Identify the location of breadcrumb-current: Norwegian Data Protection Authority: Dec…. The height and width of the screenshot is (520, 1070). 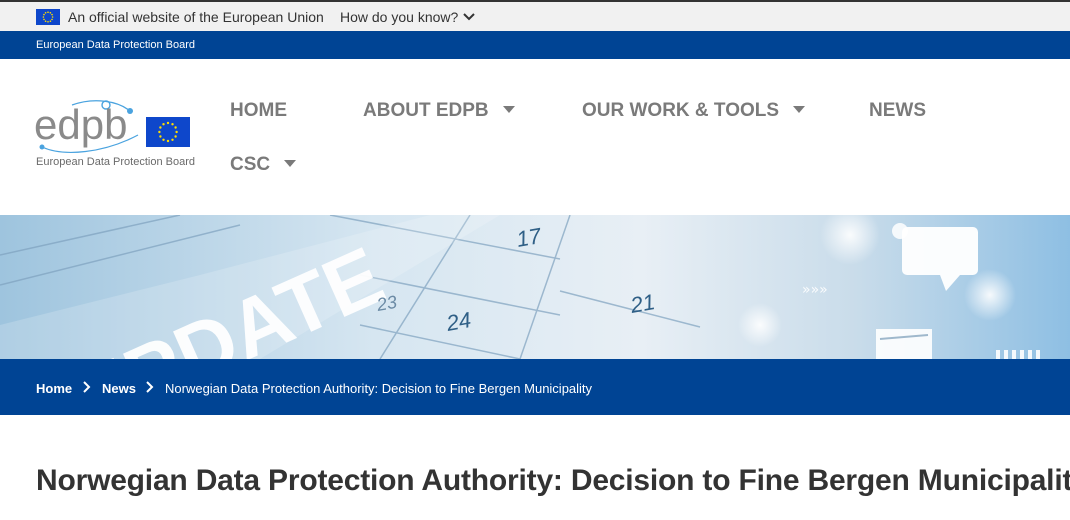
(379, 388).